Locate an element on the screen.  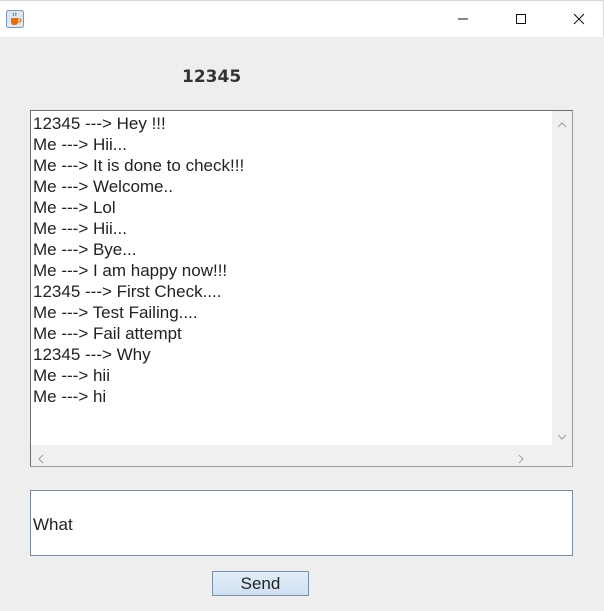
maximize-button is located at coordinates (521, 19).